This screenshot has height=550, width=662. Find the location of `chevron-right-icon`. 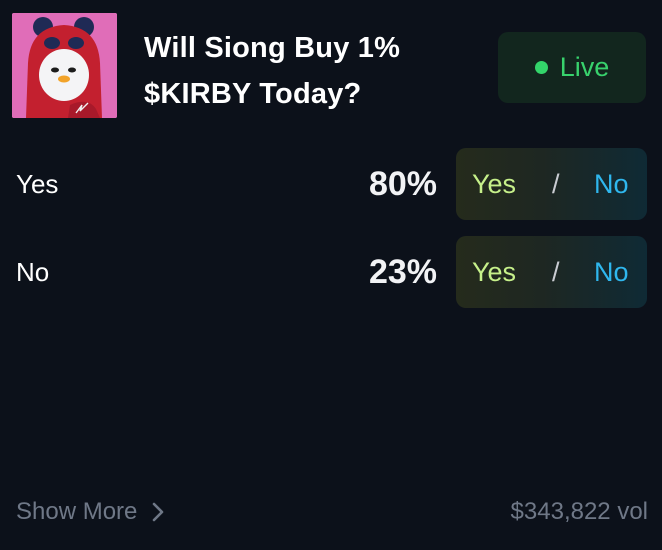

chevron-right-icon is located at coordinates (158, 512).